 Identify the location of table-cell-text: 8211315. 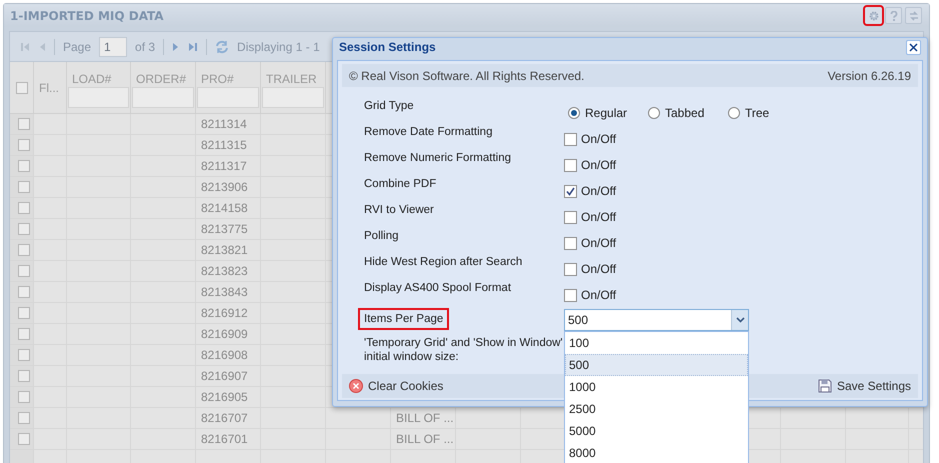
(224, 145).